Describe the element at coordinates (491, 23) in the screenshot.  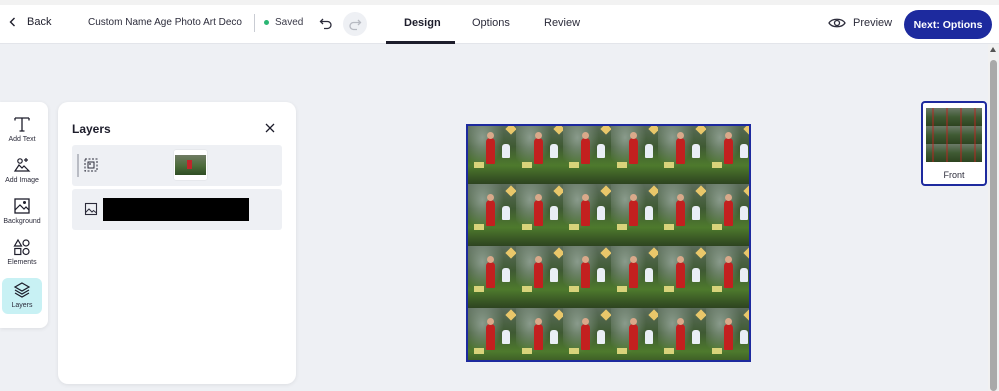
I see `tab-options: Options` at that location.